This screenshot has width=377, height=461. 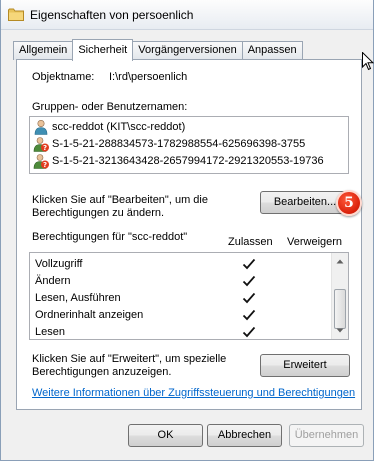 I want to click on permission-row: Lesen, so click(x=50, y=332).